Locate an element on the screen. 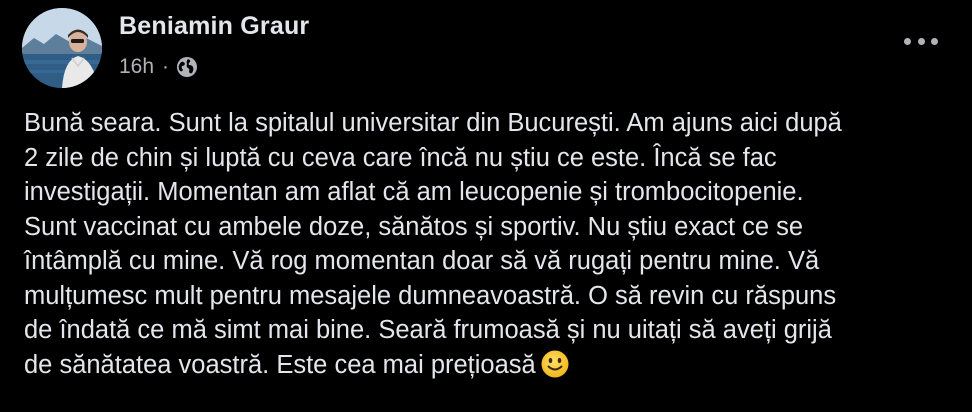 Image resolution: width=972 pixels, height=412 pixels. post-timestamp: 16h is located at coordinates (136, 67).